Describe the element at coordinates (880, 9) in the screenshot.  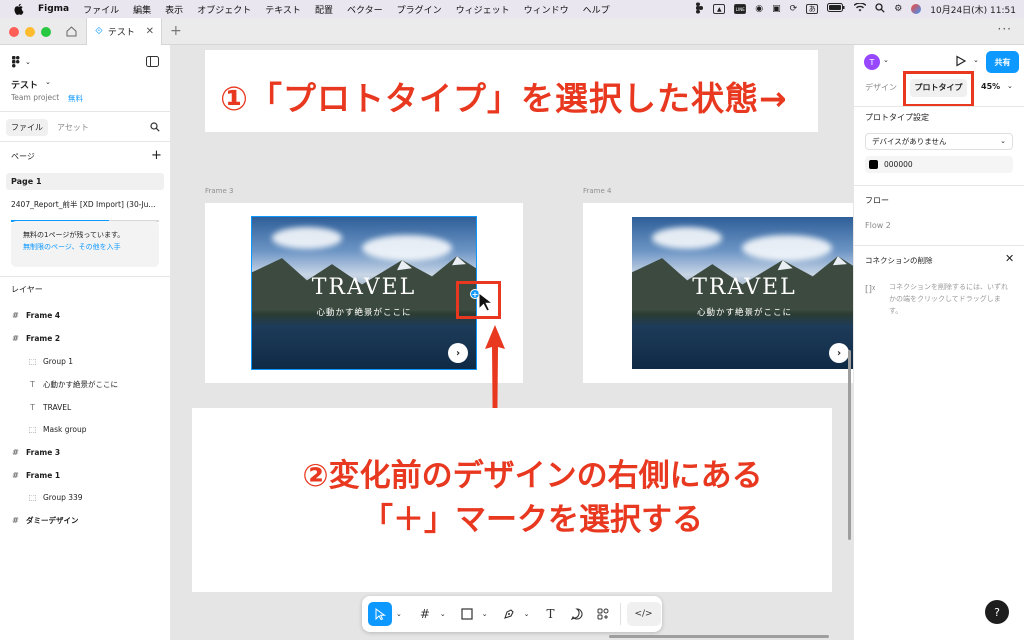
I see `spotlight-search-icon` at that location.